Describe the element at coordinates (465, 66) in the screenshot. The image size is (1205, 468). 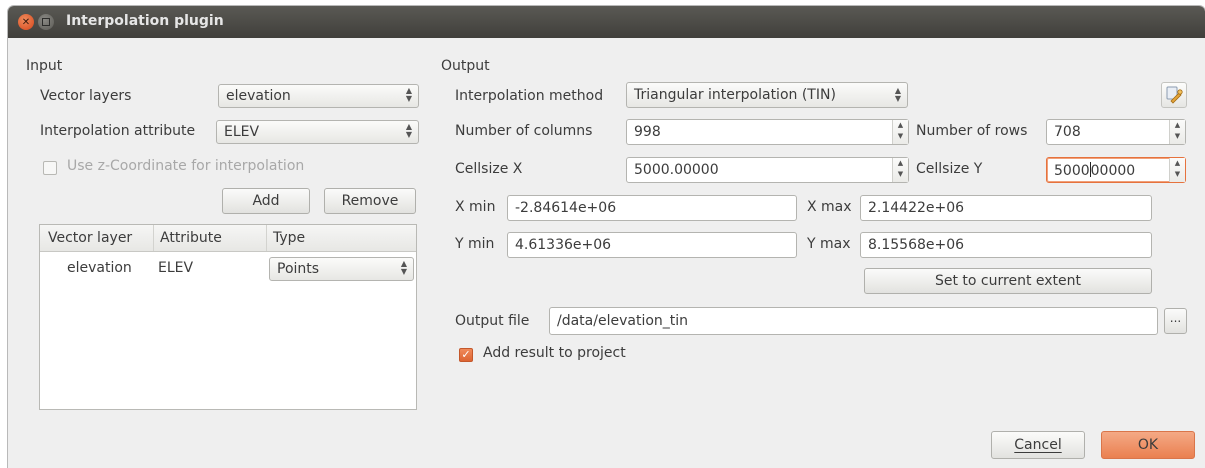
I see `output-section-label: Output` at that location.